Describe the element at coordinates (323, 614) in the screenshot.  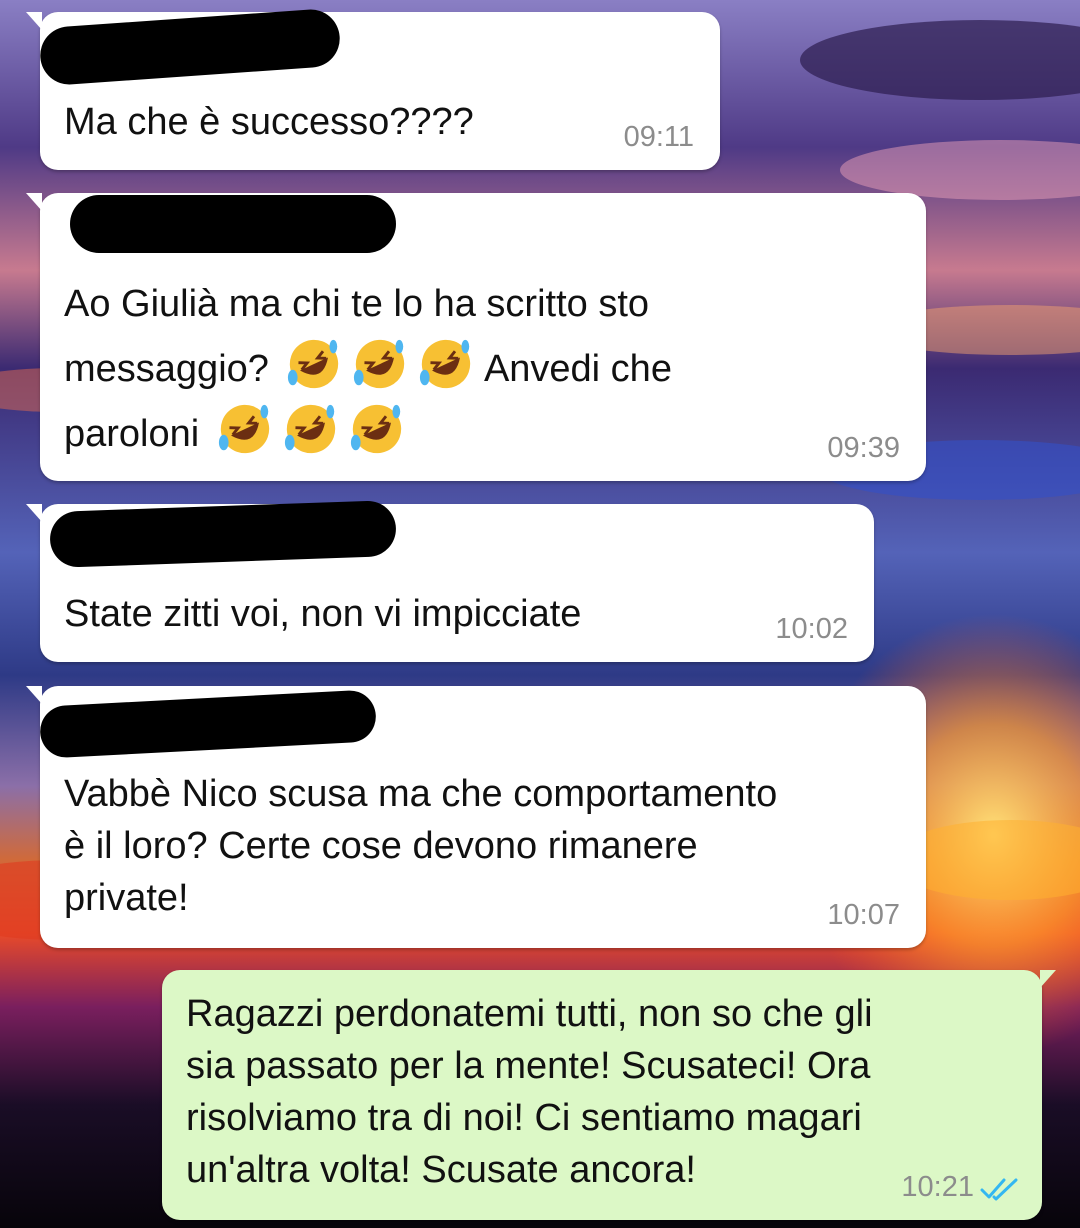
I see `message-text: State zitti voi, non vi impicciate` at that location.